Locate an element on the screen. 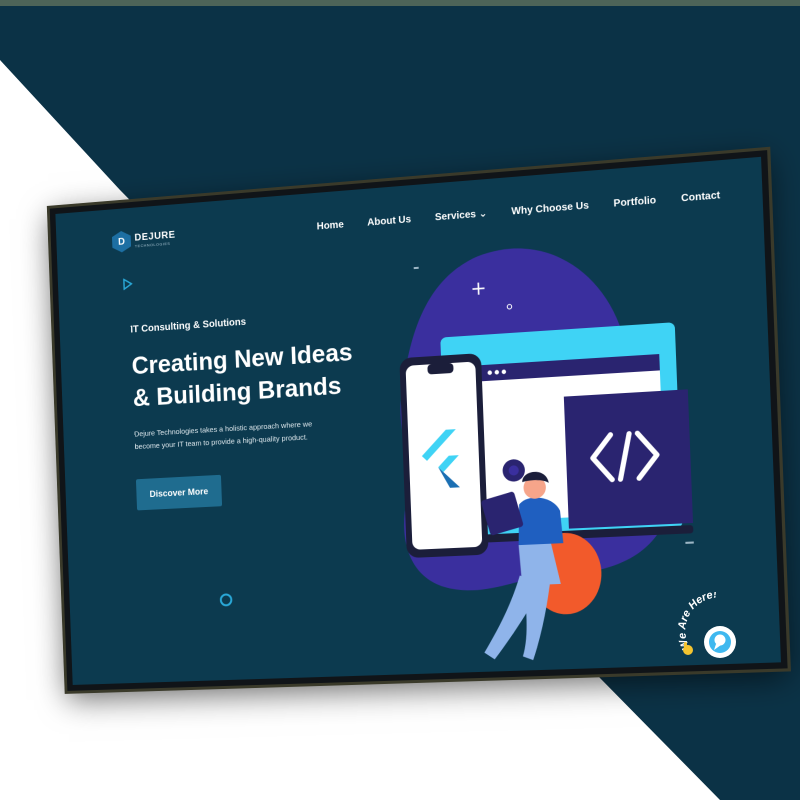 This screenshot has height=800, width=800. logo-text: DEJURE TECHNOLOGIES is located at coordinates (154, 238).